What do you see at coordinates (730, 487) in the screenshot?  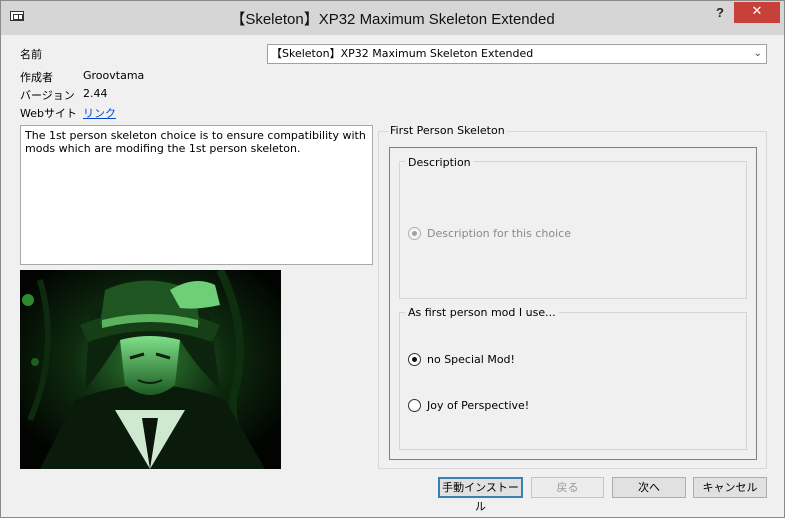 I see `cancel-button: キャンセル` at bounding box center [730, 487].